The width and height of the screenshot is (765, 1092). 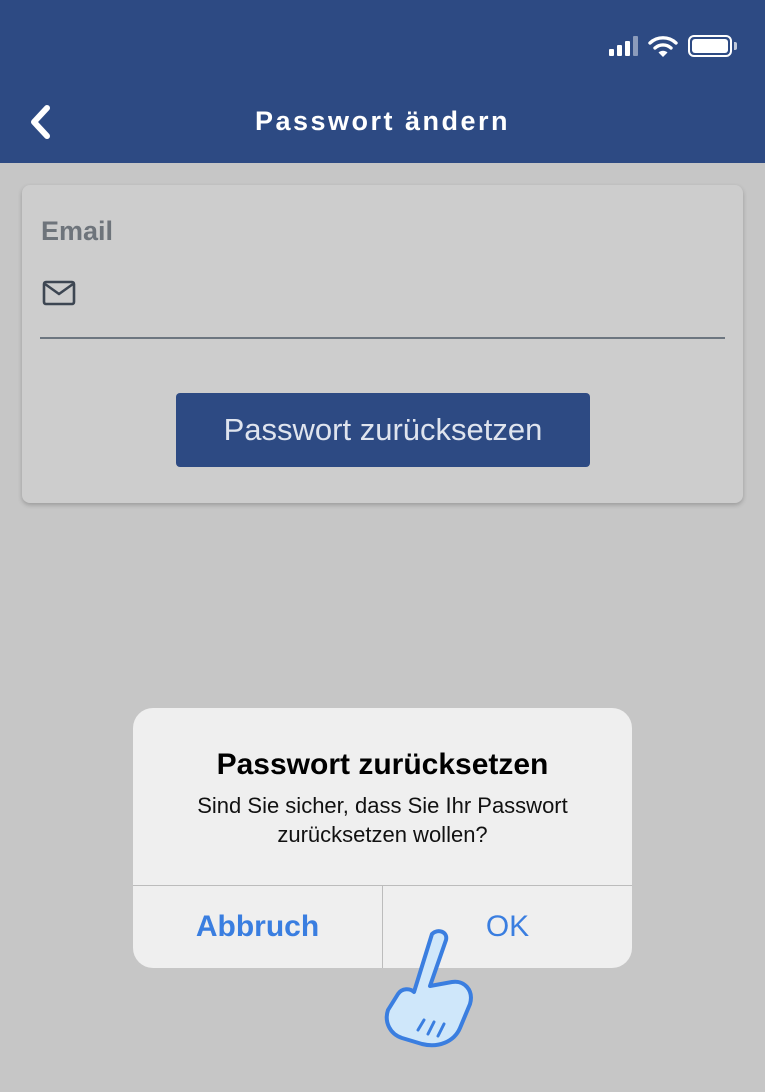 What do you see at coordinates (382, 121) in the screenshot?
I see `page-title: Passwort ändern` at bounding box center [382, 121].